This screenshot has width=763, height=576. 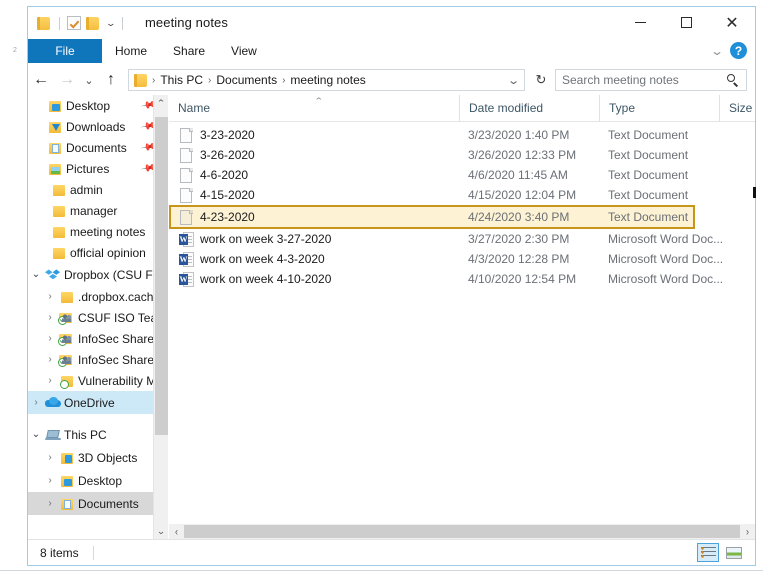 What do you see at coordinates (252, 259) in the screenshot?
I see `file-name-cell: W work on week 4-3-2020` at bounding box center [252, 259].